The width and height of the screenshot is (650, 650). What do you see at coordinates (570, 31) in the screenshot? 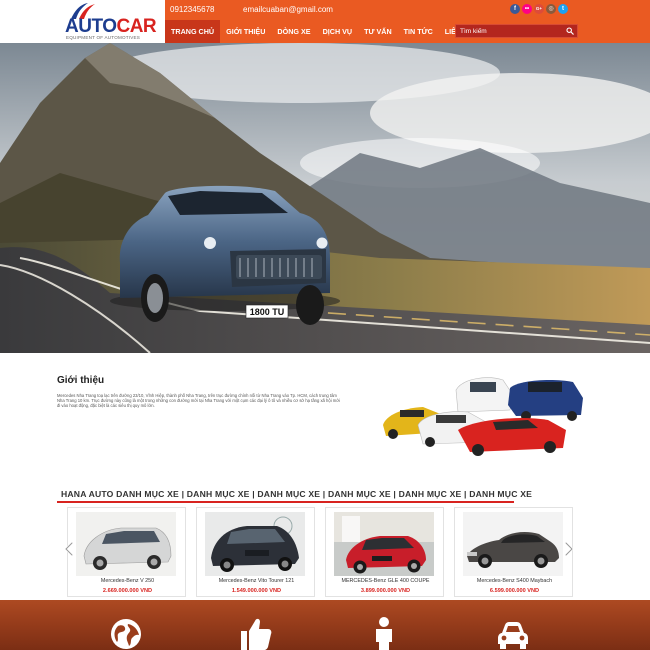
I see `search-icon` at bounding box center [570, 31].